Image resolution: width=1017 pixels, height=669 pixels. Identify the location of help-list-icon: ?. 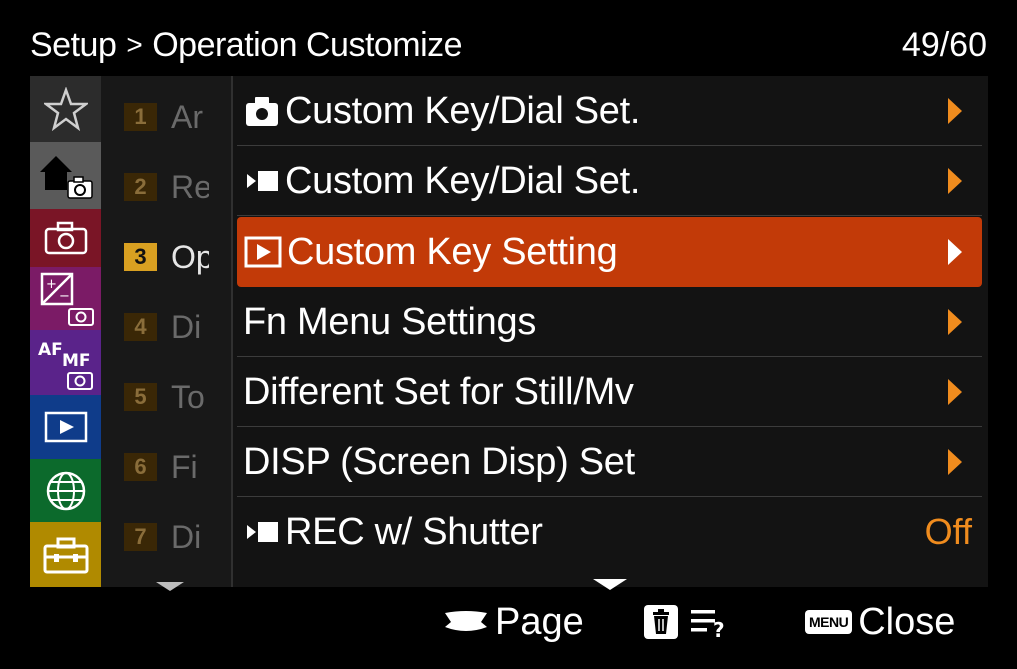
(708, 625).